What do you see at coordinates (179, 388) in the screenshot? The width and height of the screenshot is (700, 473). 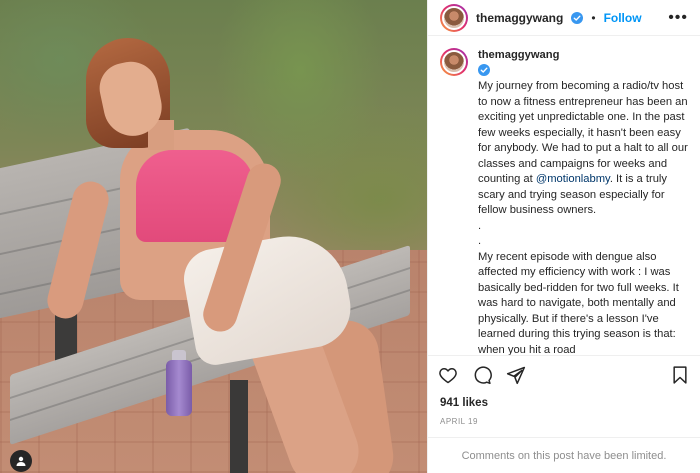 I see `purple-bottle` at bounding box center [179, 388].